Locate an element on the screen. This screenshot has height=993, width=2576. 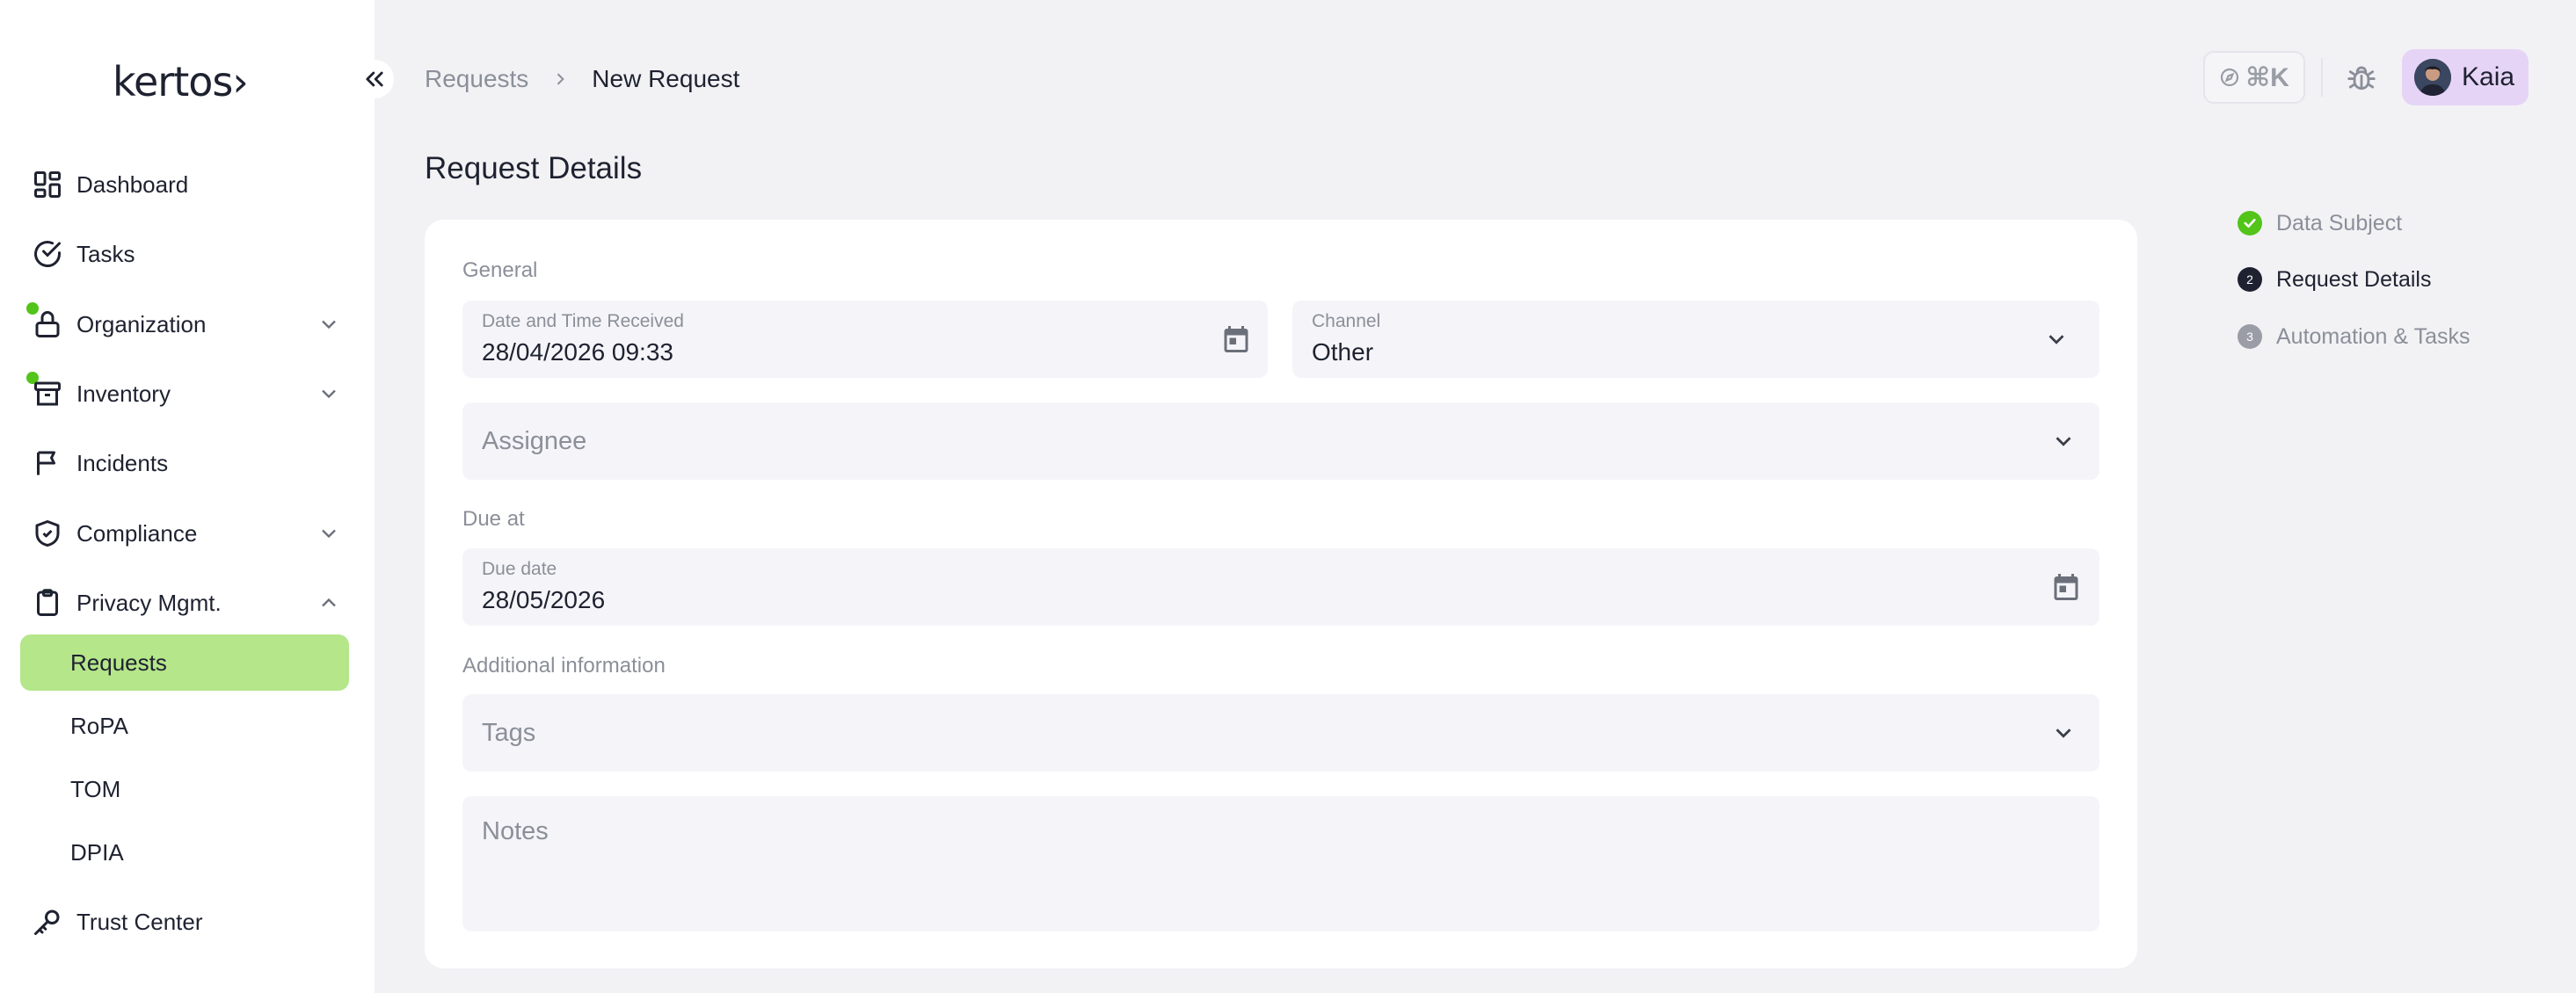
step-label: Request Details is located at coordinates (2354, 279).